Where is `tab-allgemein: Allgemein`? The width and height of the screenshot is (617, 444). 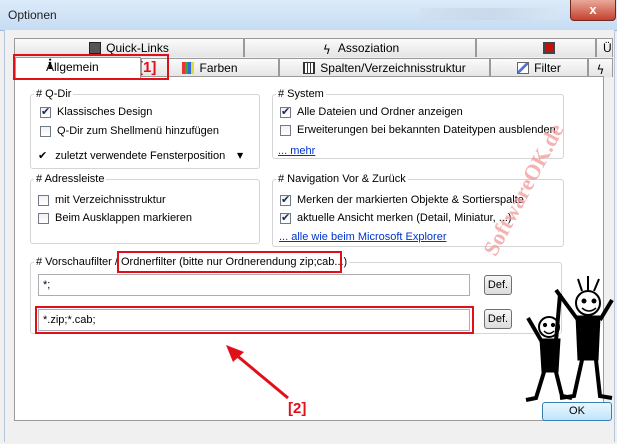 tab-allgemein: Allgemein is located at coordinates (78, 67).